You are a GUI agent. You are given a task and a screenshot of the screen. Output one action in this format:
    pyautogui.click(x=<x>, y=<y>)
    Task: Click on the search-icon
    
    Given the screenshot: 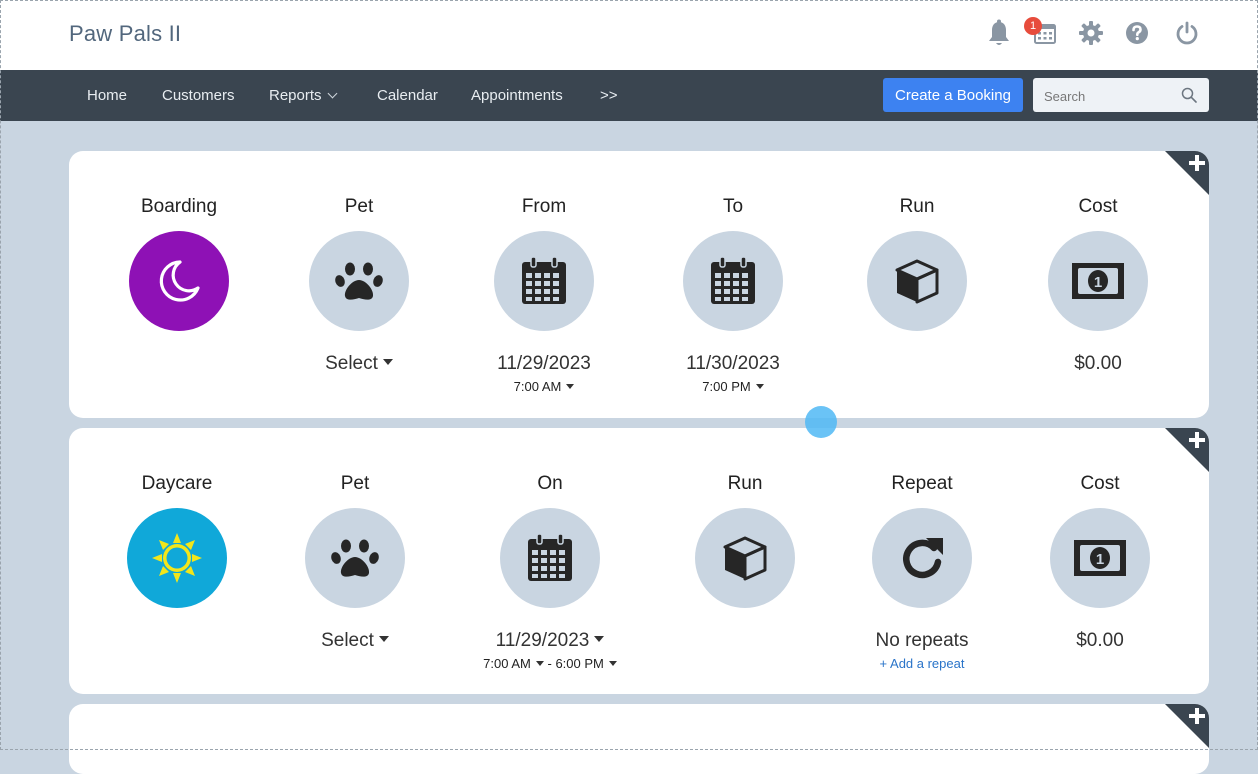 What is the action you would take?
    pyautogui.click(x=1189, y=97)
    